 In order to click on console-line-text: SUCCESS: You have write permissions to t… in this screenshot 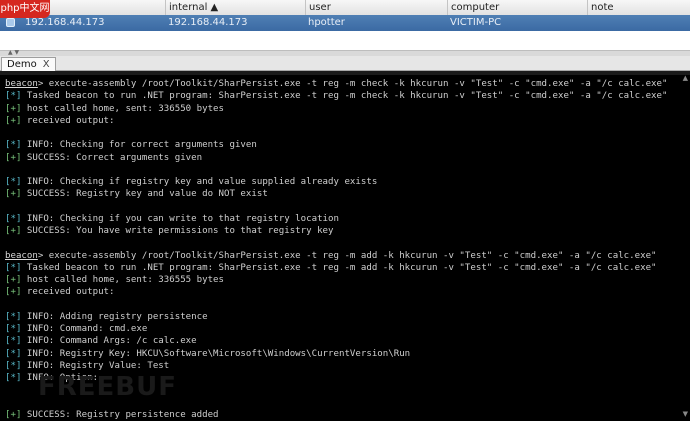, I will do `click(177, 231)`.